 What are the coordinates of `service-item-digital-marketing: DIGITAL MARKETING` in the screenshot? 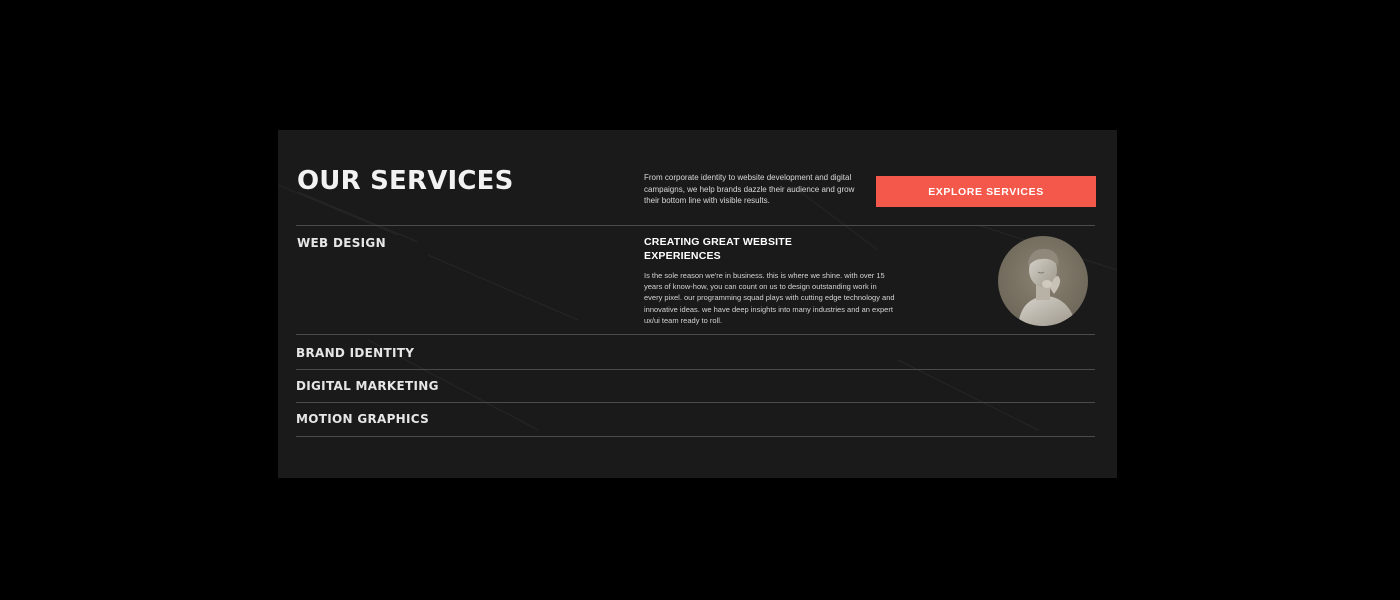 It's located at (367, 386).